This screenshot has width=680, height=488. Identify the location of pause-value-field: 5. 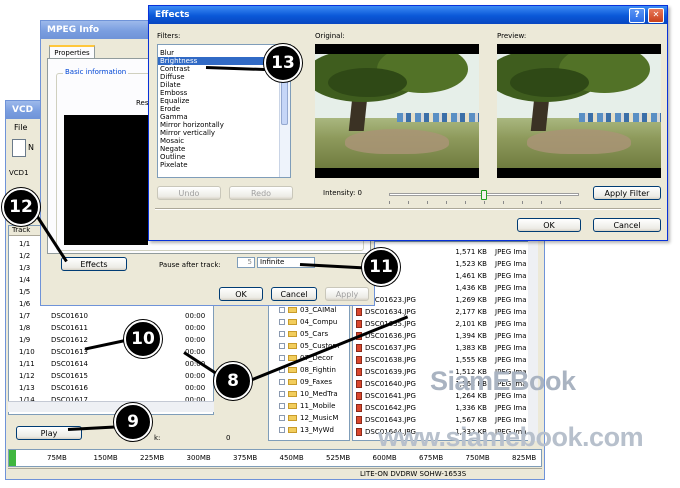
(246, 262).